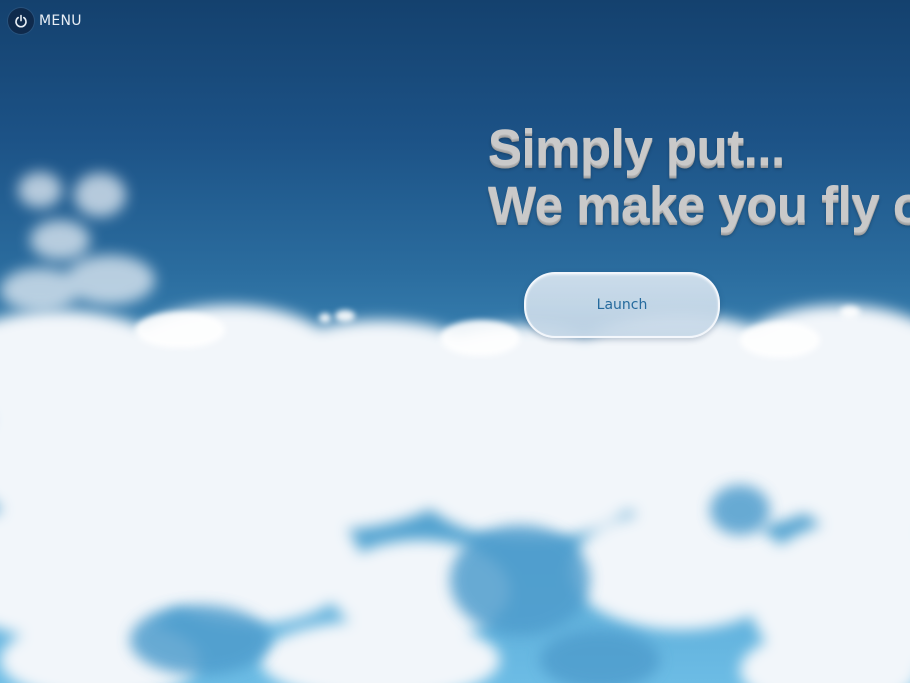 This screenshot has width=910, height=683. I want to click on headline-line-2: We make you fly o, so click(699, 204).